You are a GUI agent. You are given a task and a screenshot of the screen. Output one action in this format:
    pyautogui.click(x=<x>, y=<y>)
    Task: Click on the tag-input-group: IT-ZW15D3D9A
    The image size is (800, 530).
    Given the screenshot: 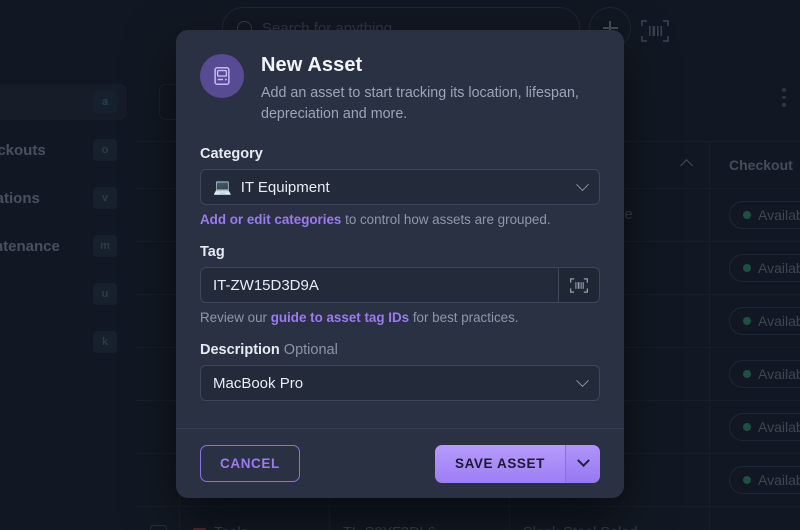 What is the action you would take?
    pyautogui.click(x=400, y=285)
    